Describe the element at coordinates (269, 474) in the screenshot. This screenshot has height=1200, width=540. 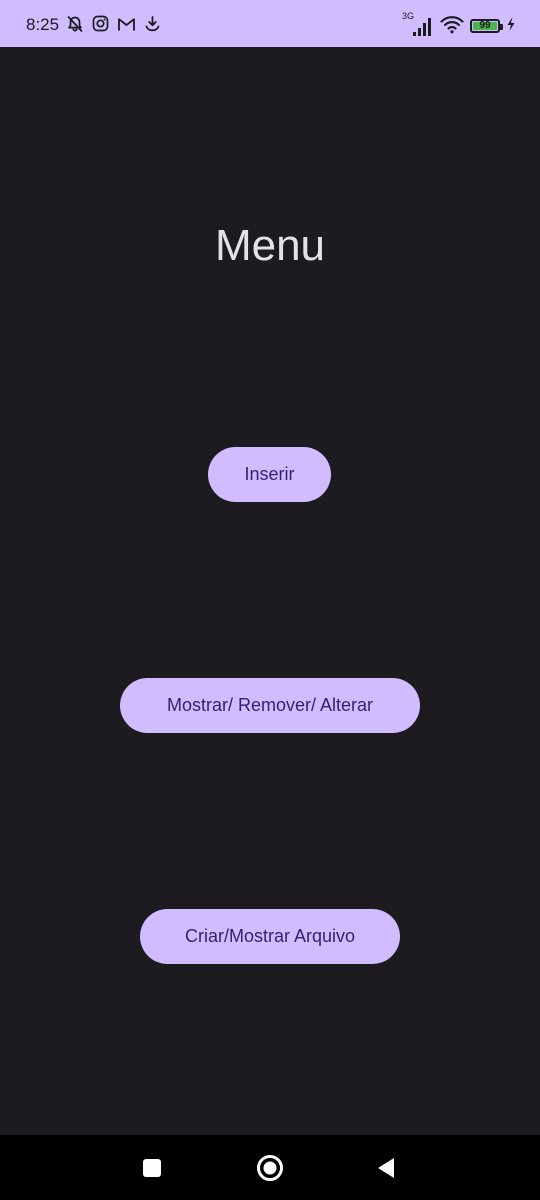
I see `inserir-button: Inserir` at that location.